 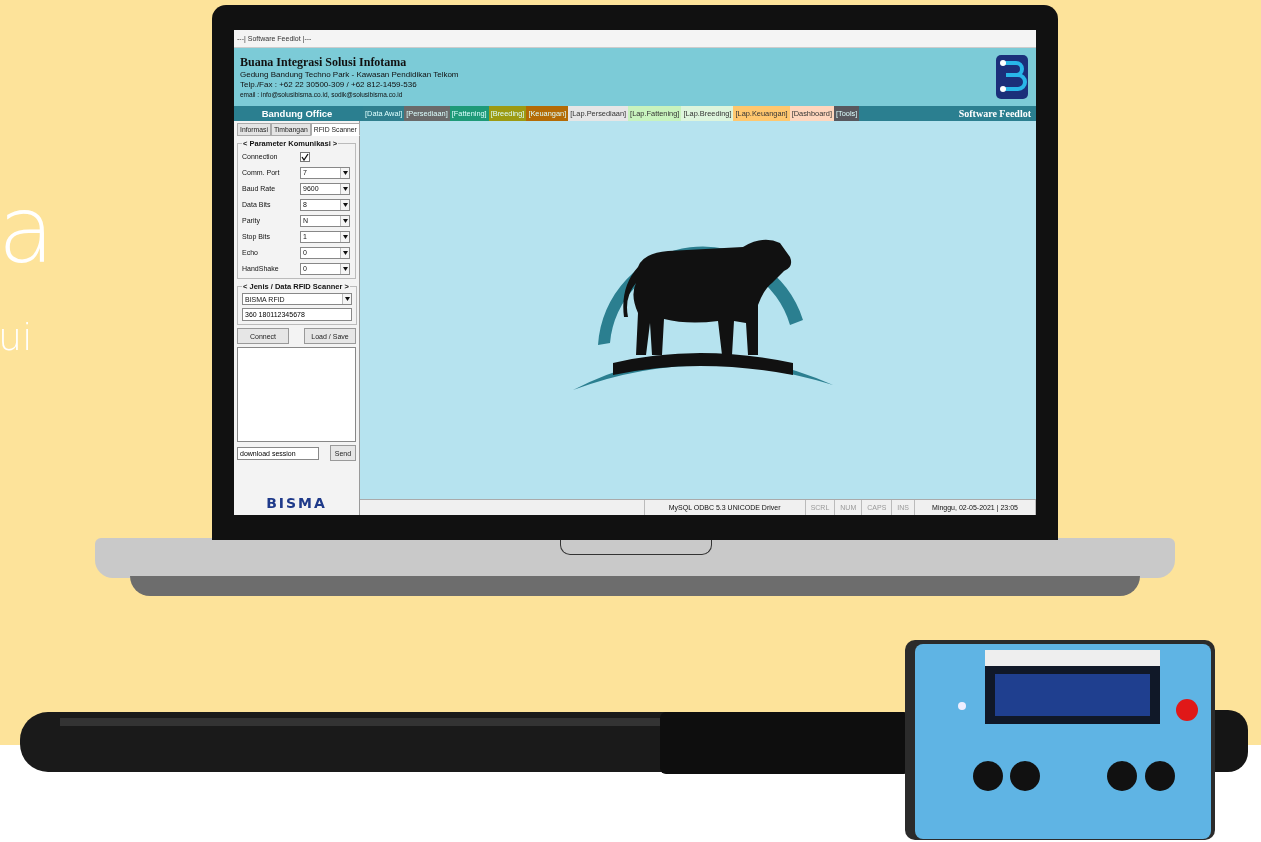 I want to click on address-text: Telp./Fax : +62 22 30500-309 / +62 812-1459-536, so click(x=329, y=84).